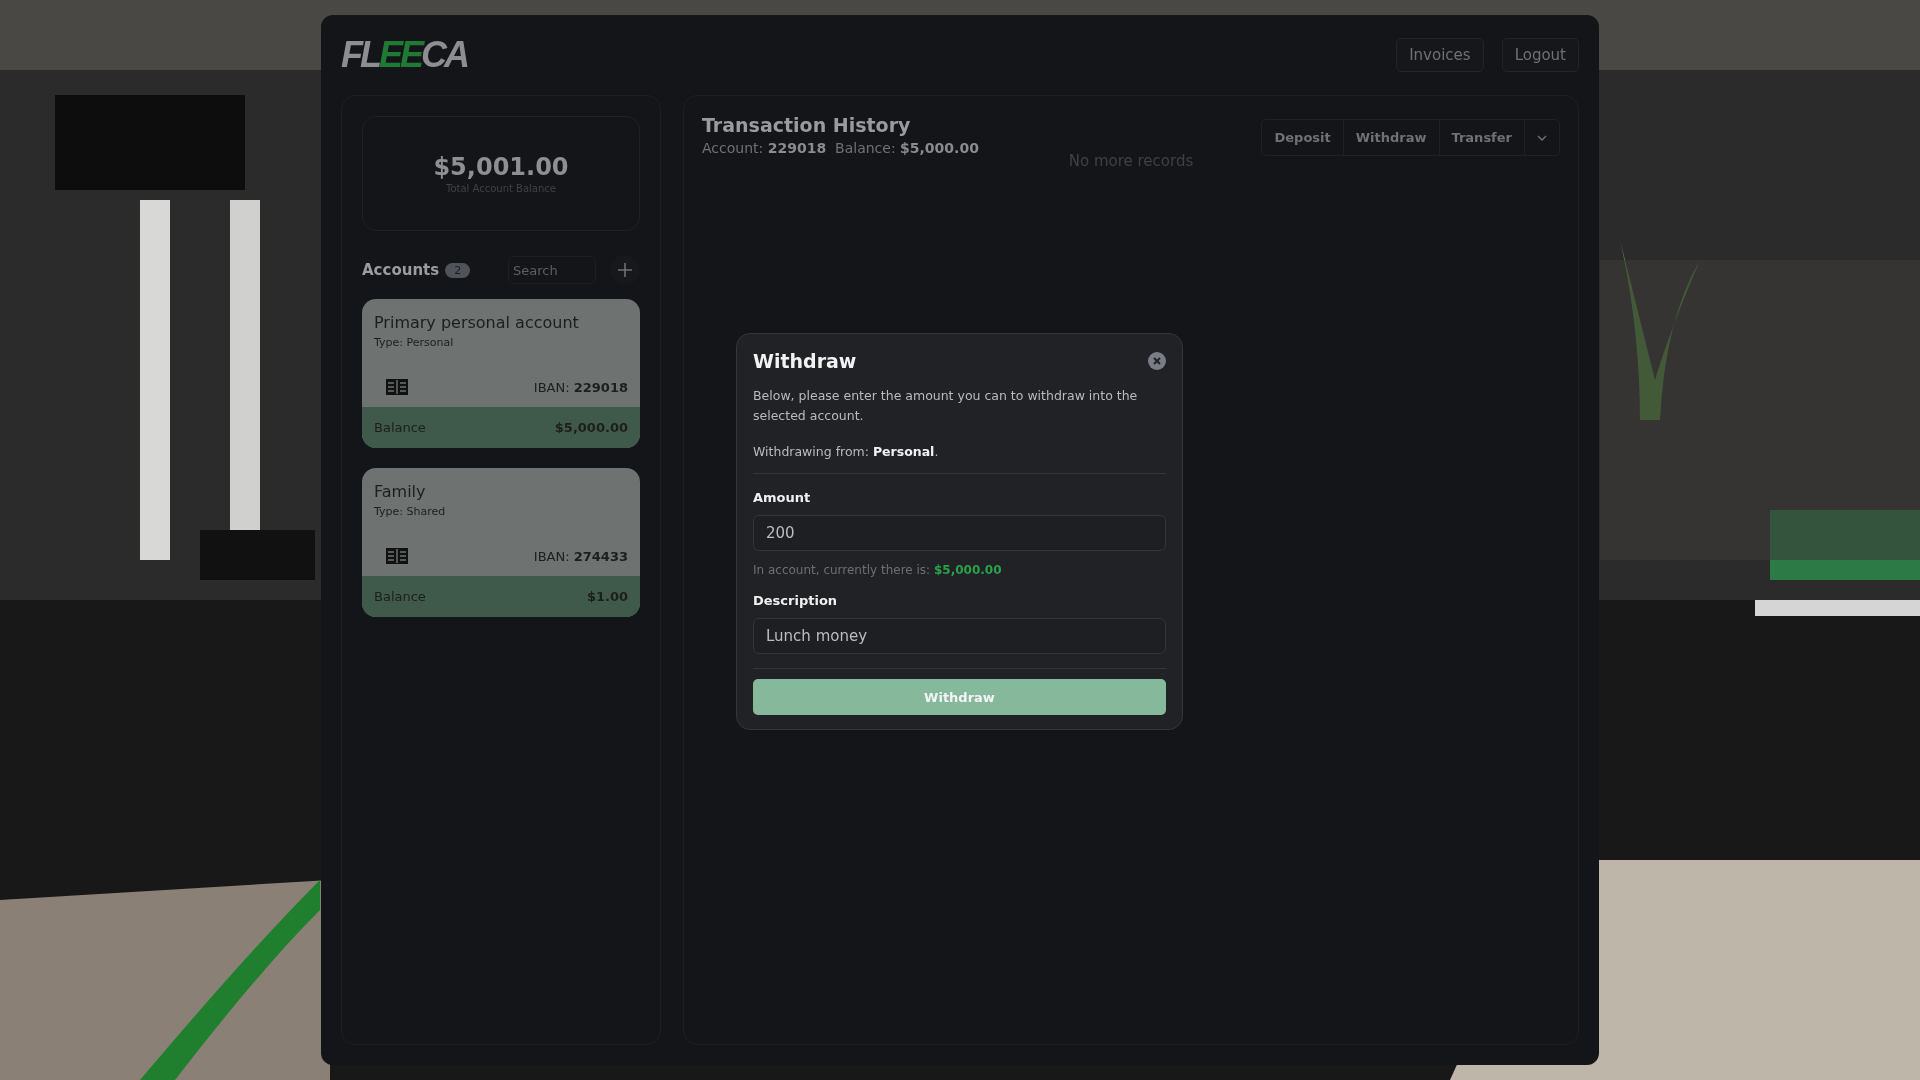 The image size is (1920, 1080). What do you see at coordinates (401, 270) in the screenshot?
I see `accounts-title: Accounts` at bounding box center [401, 270].